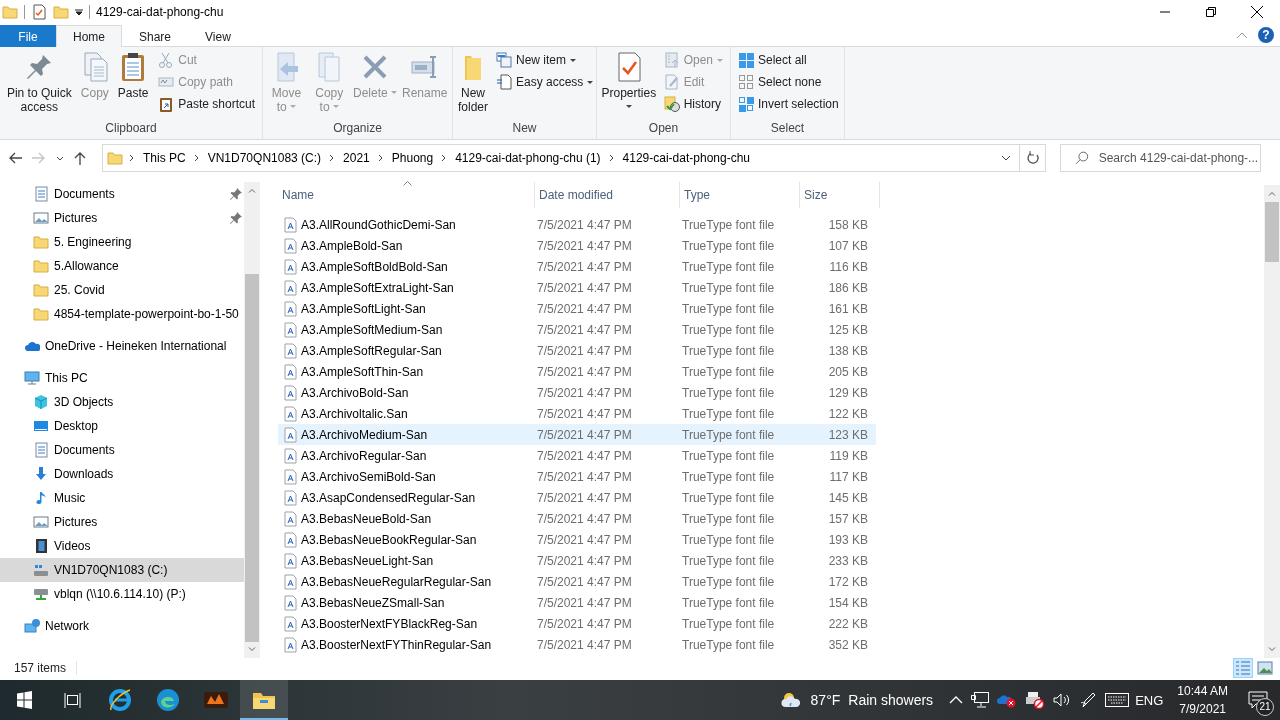 This screenshot has height=720, width=1280. I want to click on file-name: A3.BebasNeueBookRegular-San, so click(389, 539).